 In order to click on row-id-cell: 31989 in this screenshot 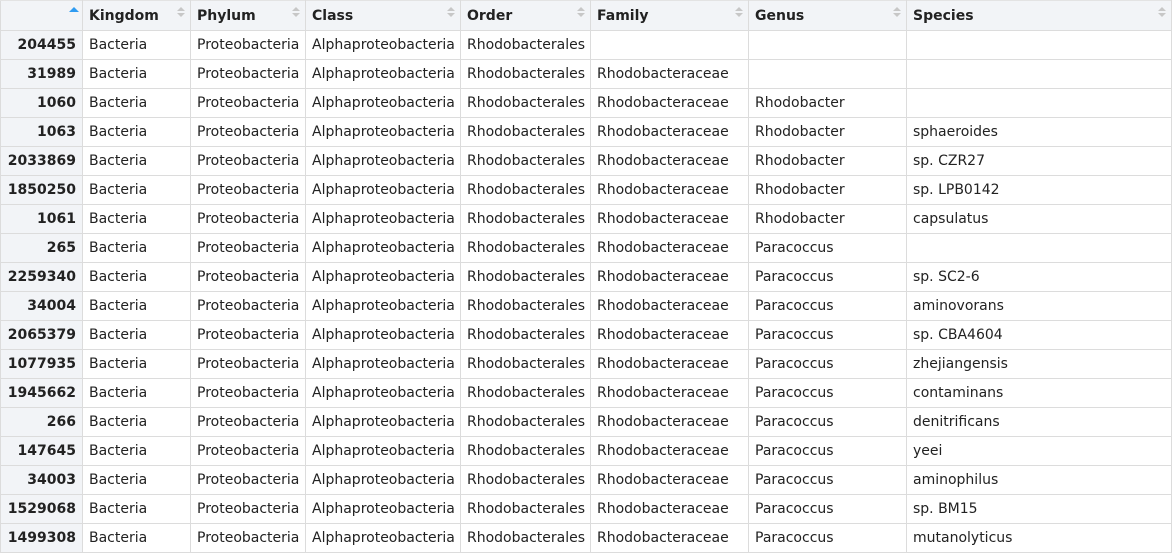, I will do `click(41, 74)`.